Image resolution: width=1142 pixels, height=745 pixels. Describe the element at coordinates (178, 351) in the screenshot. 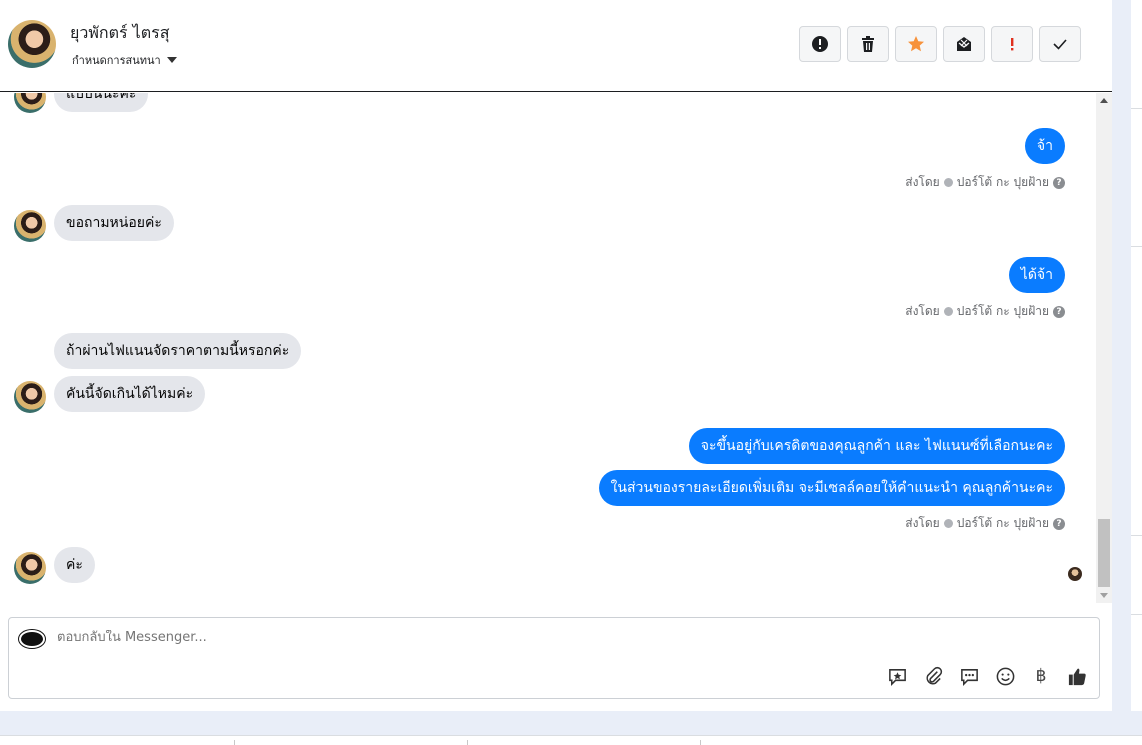

I see `incoming-message: ถ้าผ่านไฟแนนจัดราคาตามนี้หรอกค่ะ` at that location.